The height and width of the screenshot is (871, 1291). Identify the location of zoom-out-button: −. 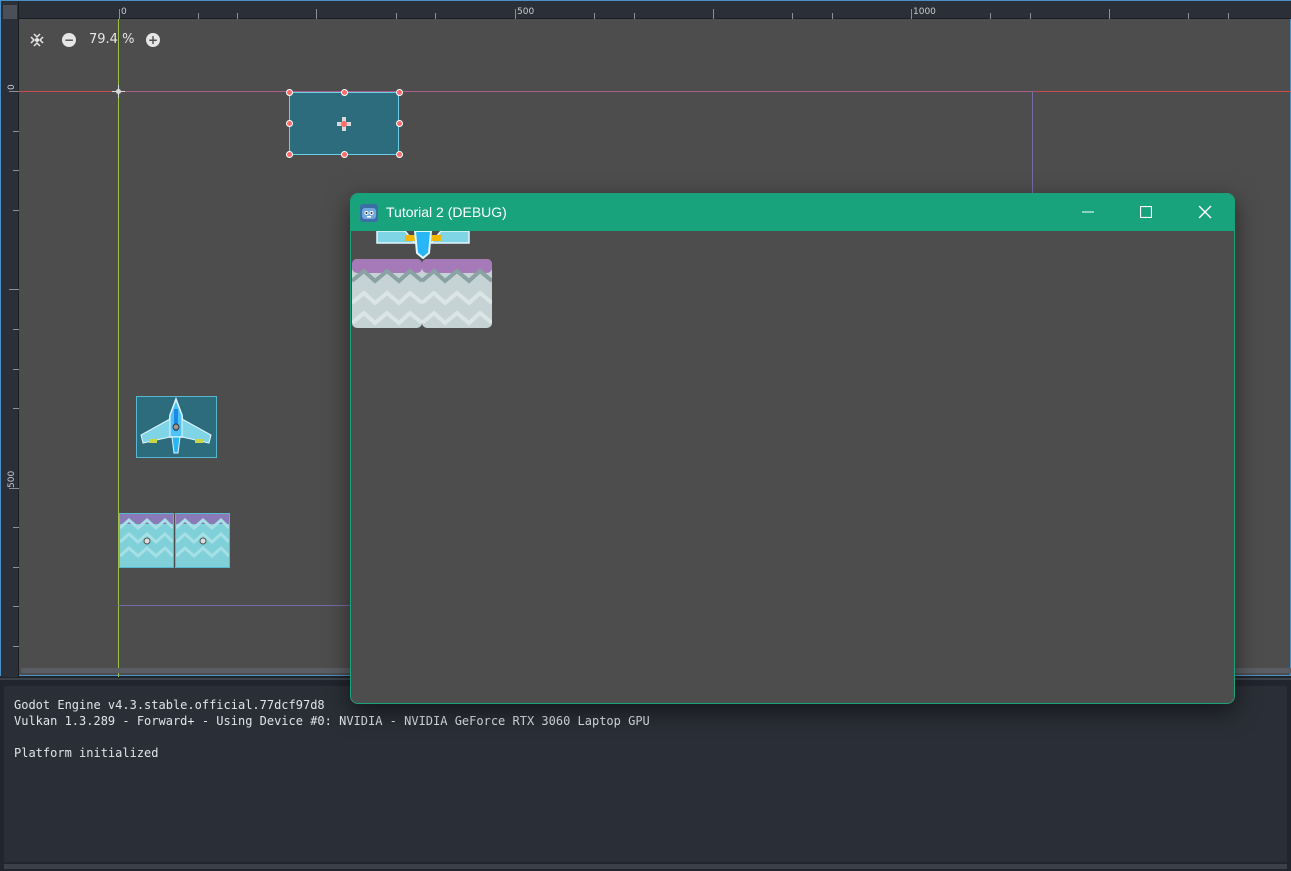
(69, 40).